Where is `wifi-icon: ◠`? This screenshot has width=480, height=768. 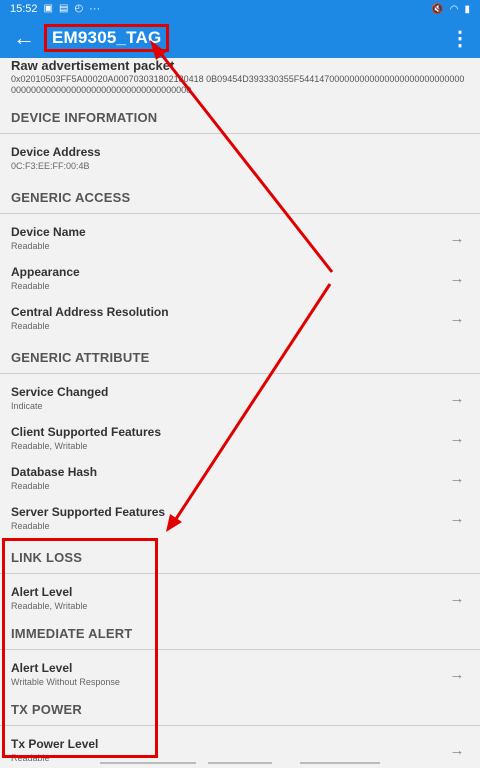 wifi-icon: ◠ is located at coordinates (454, 9).